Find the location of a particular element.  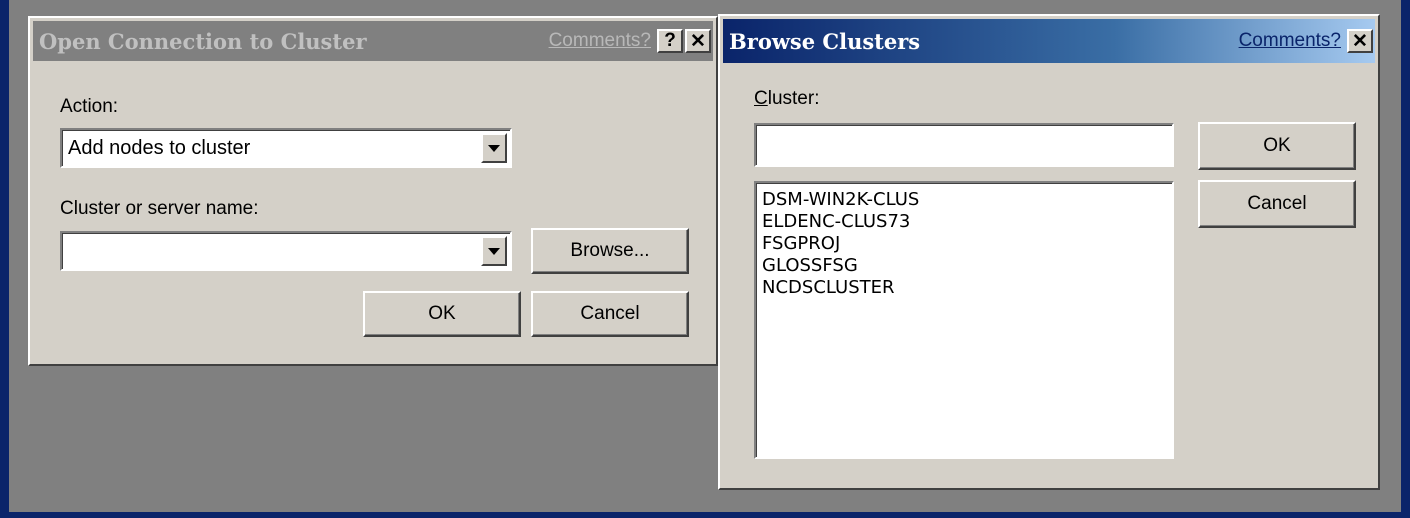

list-item: DSM-WIN2K-CLUS is located at coordinates (840, 200).